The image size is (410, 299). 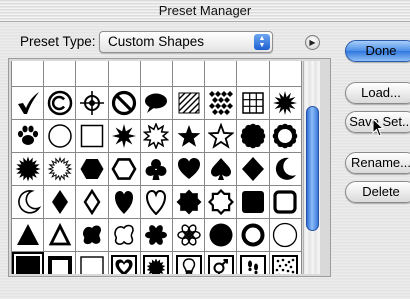 I want to click on paw-print-icon, so click(x=27, y=135).